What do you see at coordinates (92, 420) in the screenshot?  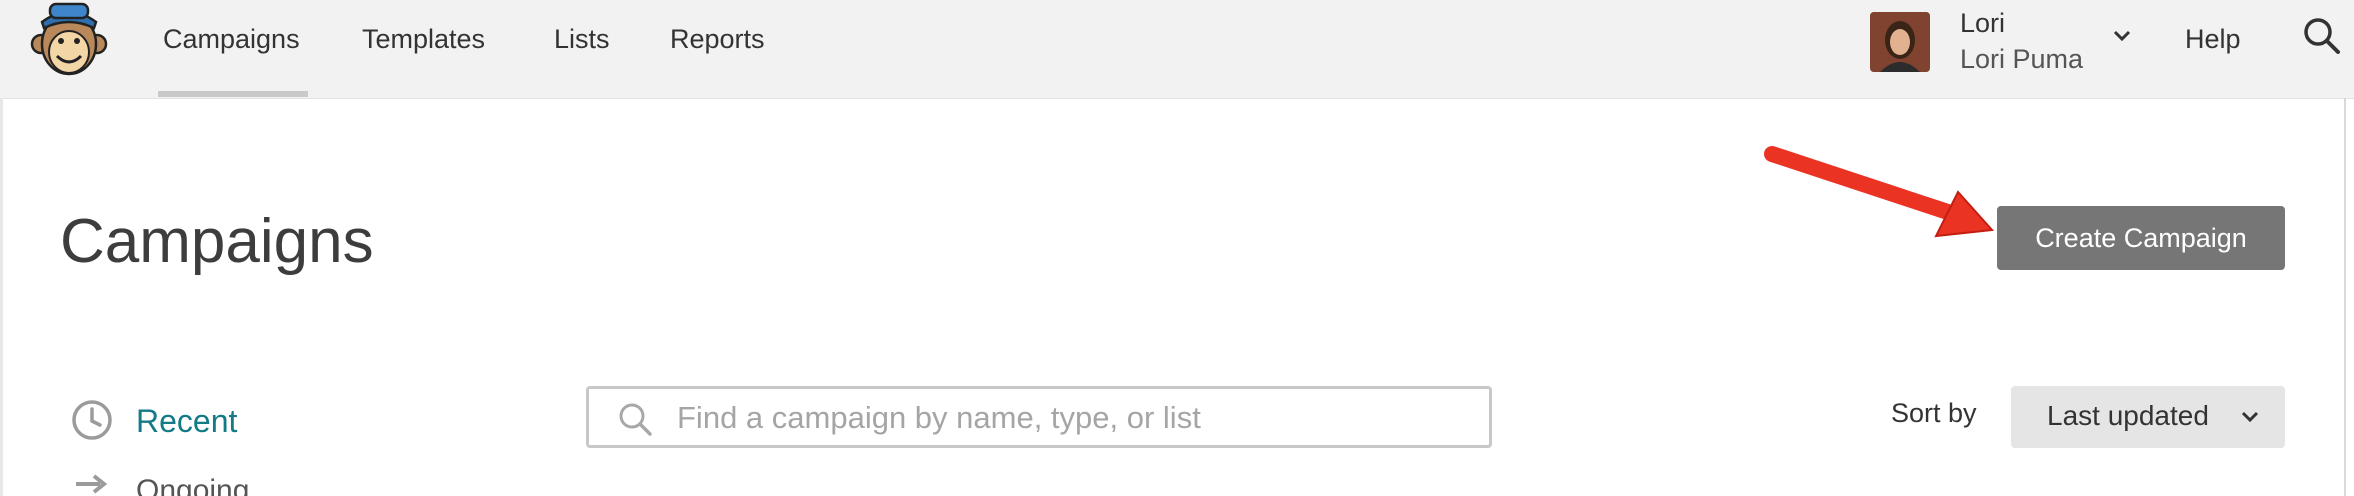 I see `clock-icon` at bounding box center [92, 420].